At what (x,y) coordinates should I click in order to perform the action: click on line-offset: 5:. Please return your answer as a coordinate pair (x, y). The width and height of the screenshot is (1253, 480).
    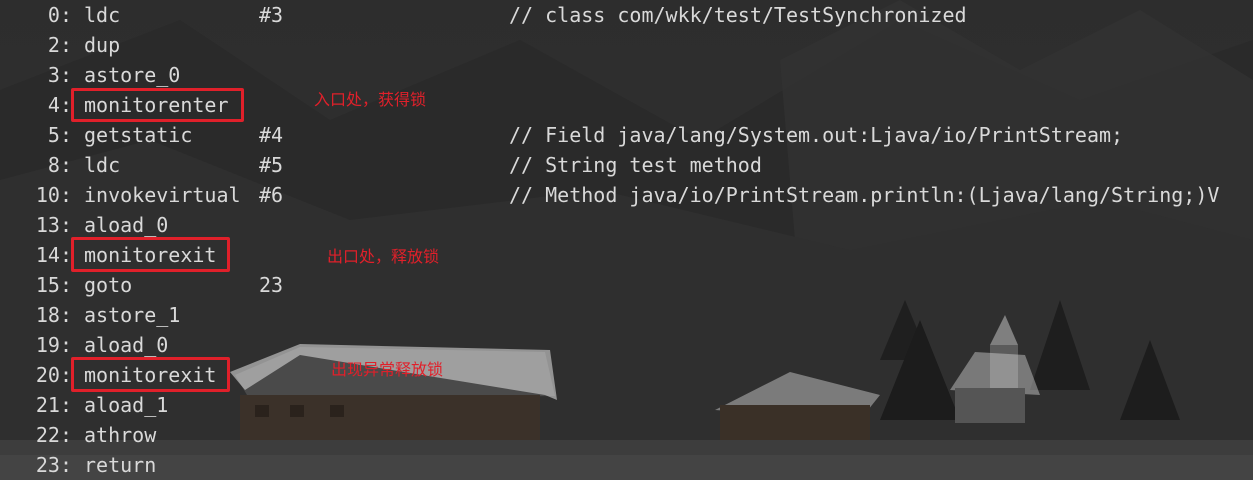
    Looking at the image, I should click on (59, 135).